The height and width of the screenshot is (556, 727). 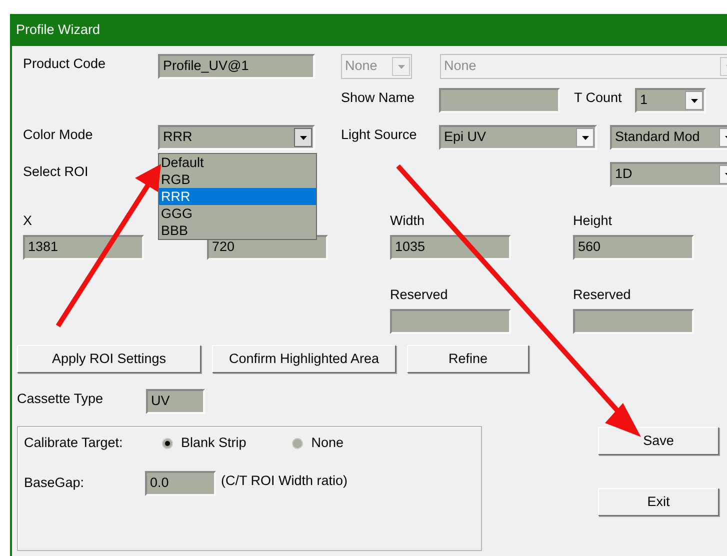 I want to click on field-label: Select ROI, so click(x=55, y=171).